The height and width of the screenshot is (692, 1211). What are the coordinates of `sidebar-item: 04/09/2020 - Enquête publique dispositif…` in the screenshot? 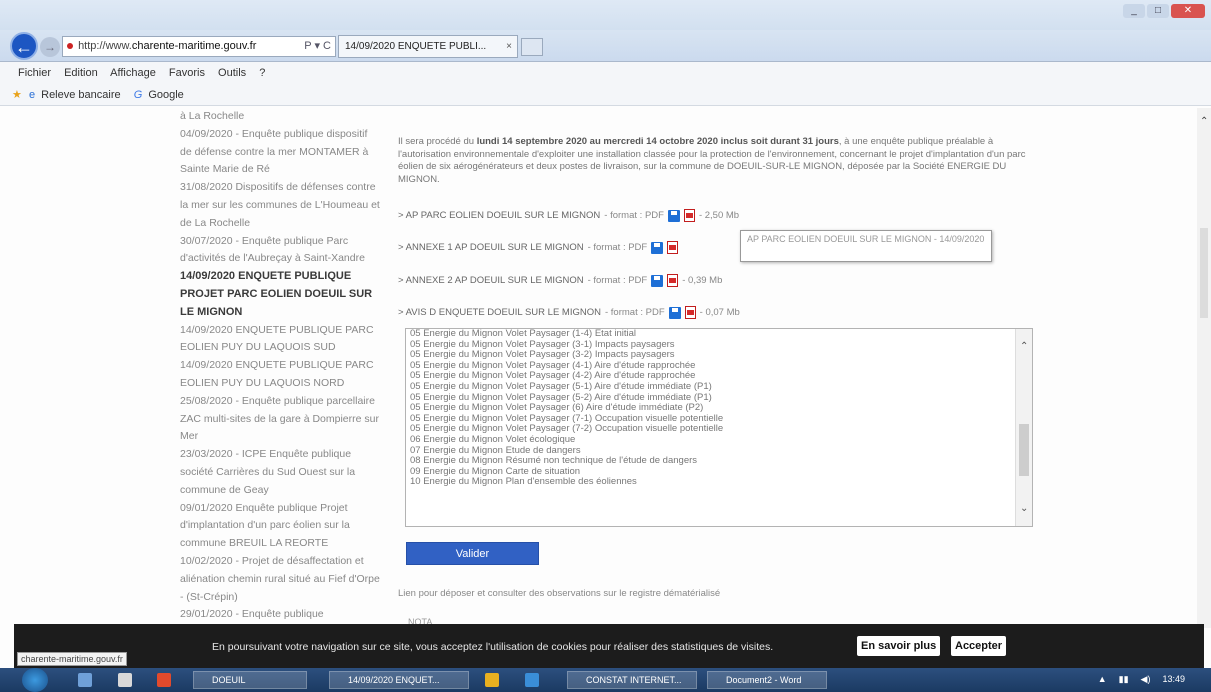 It's located at (280, 152).